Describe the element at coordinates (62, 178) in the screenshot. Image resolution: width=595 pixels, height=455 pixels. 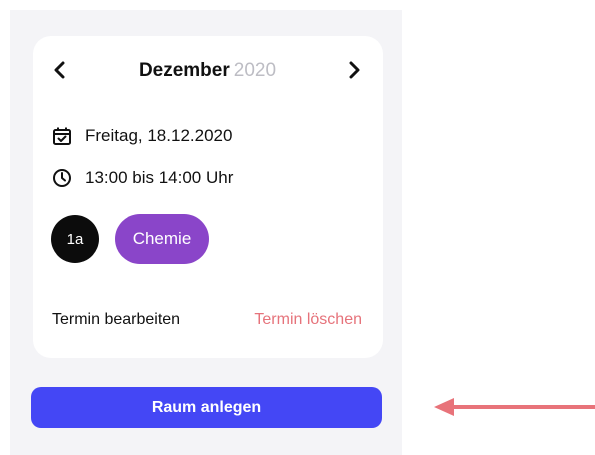
I see `clock-icon` at that location.